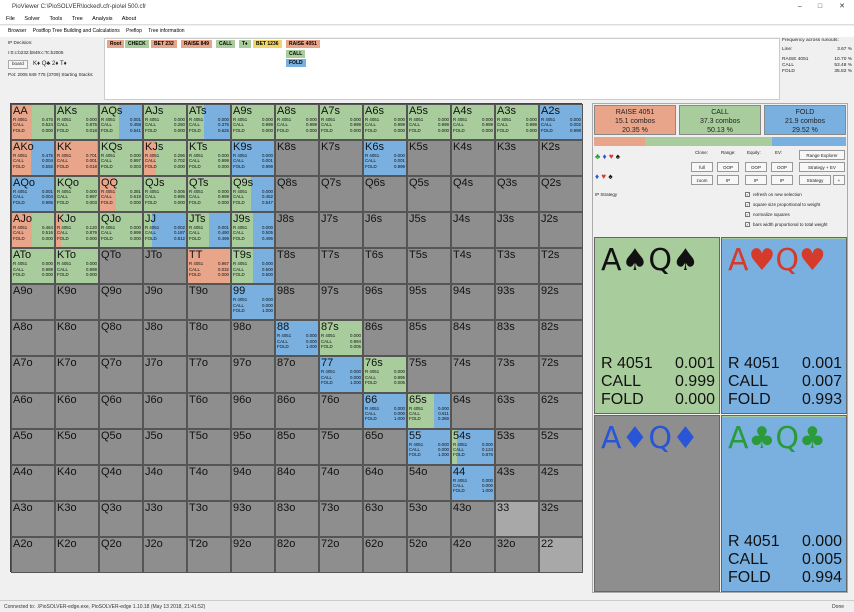 This screenshot has height=612, width=854. I want to click on action-root: Root, so click(116, 44).